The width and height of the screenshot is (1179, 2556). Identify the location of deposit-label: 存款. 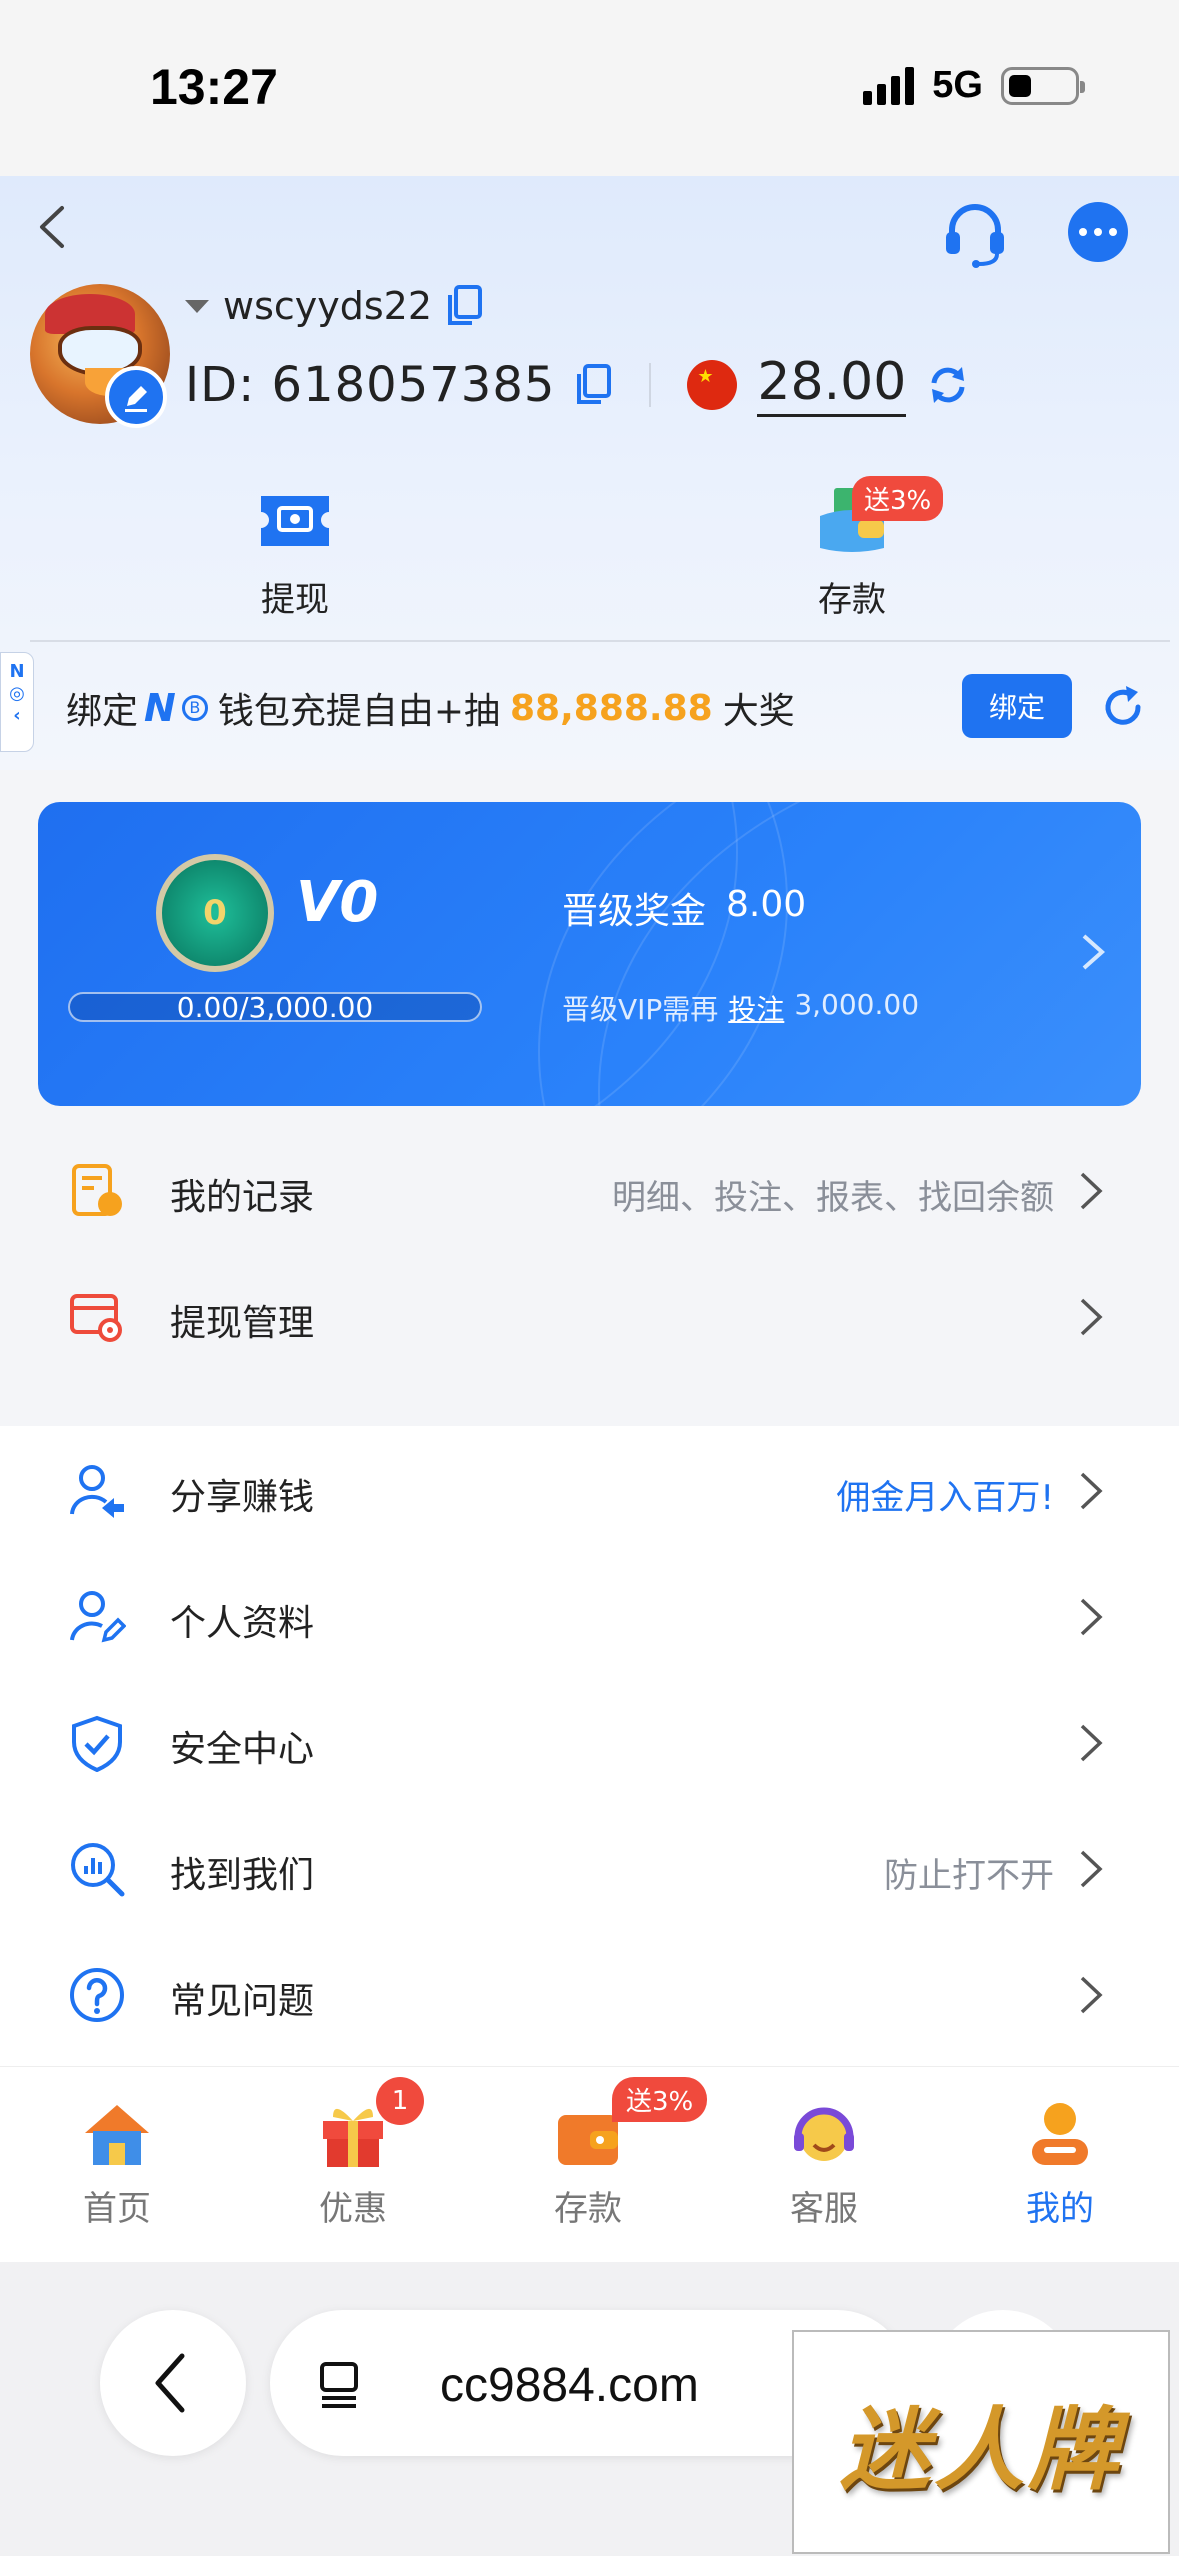
(852, 600).